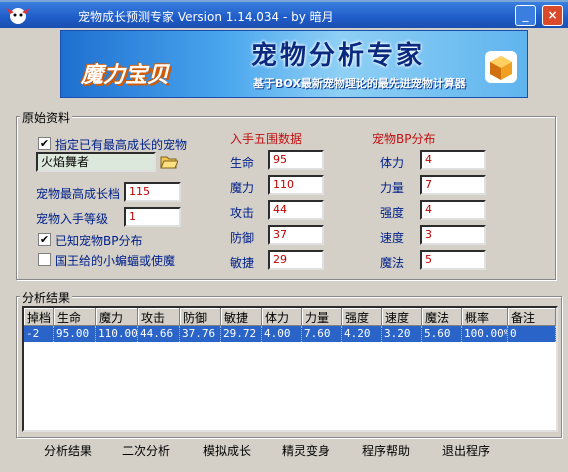 This screenshot has width=568, height=472. What do you see at coordinates (392, 213) in the screenshot?
I see `bp-label-tgh: 强度` at bounding box center [392, 213].